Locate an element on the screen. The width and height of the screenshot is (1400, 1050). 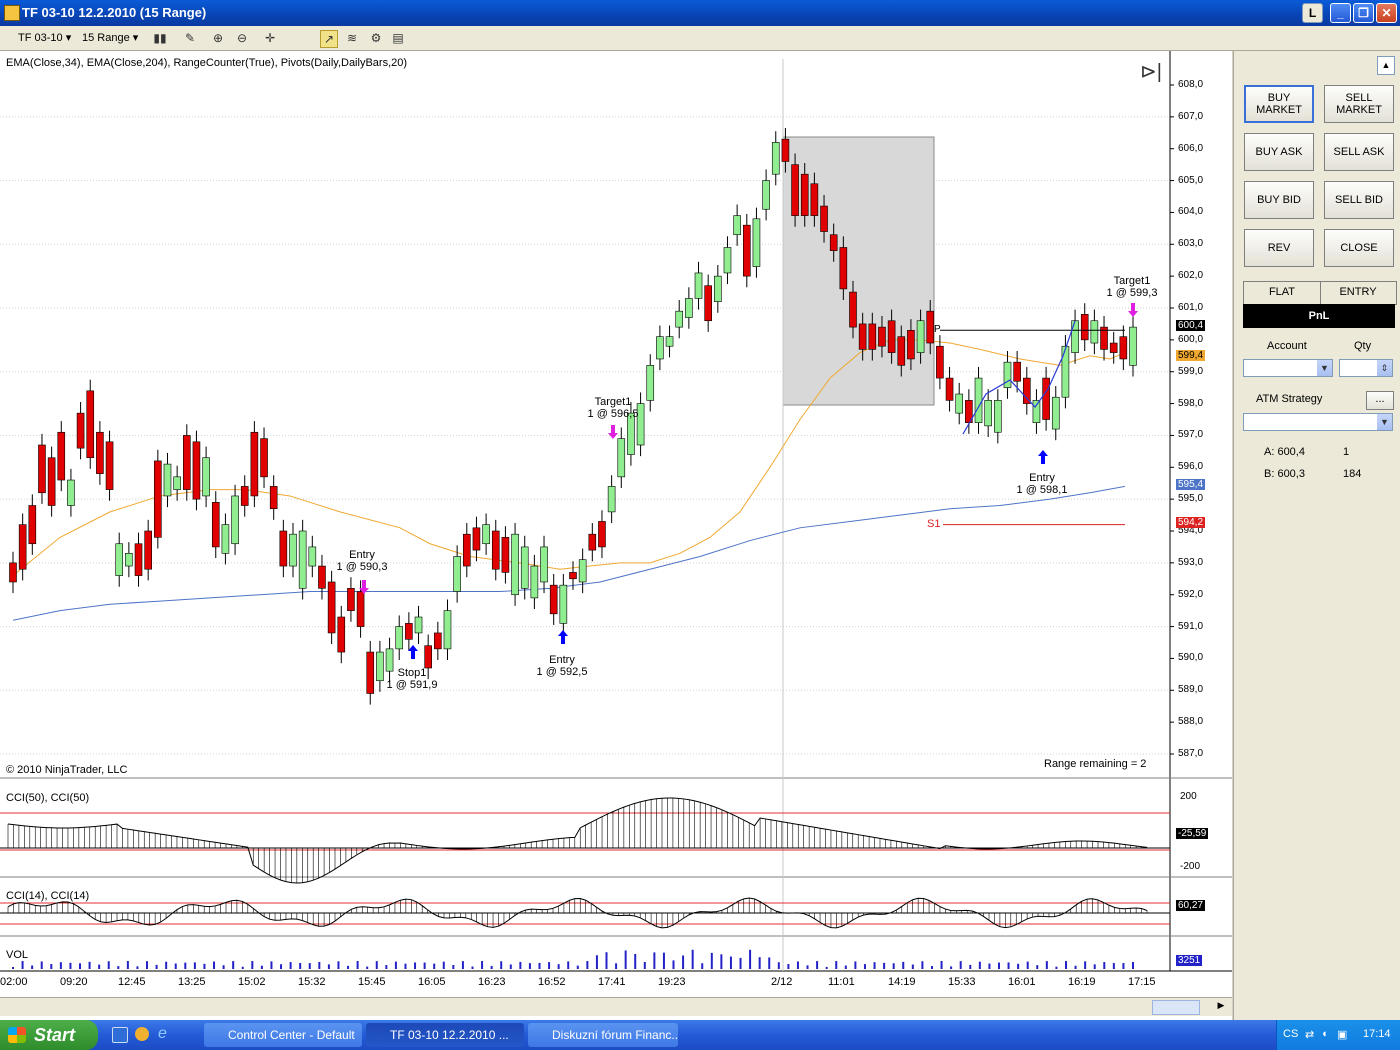
restore-icon: ❐ is located at coordinates (1363, 13).